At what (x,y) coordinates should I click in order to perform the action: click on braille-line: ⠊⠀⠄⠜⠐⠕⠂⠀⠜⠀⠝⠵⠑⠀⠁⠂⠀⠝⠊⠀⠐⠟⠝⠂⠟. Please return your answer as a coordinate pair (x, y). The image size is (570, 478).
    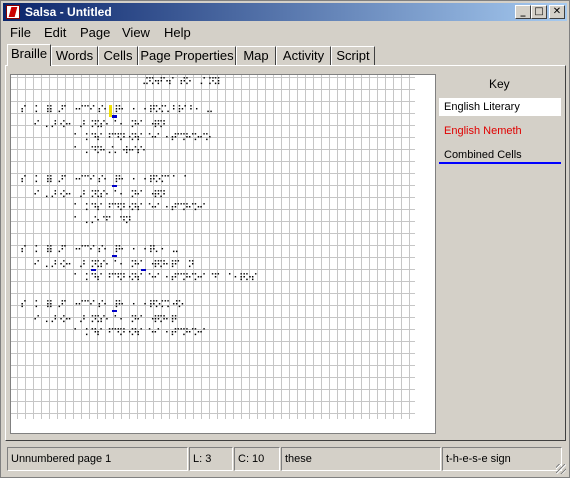
    Looking at the image, I should click on (105, 321).